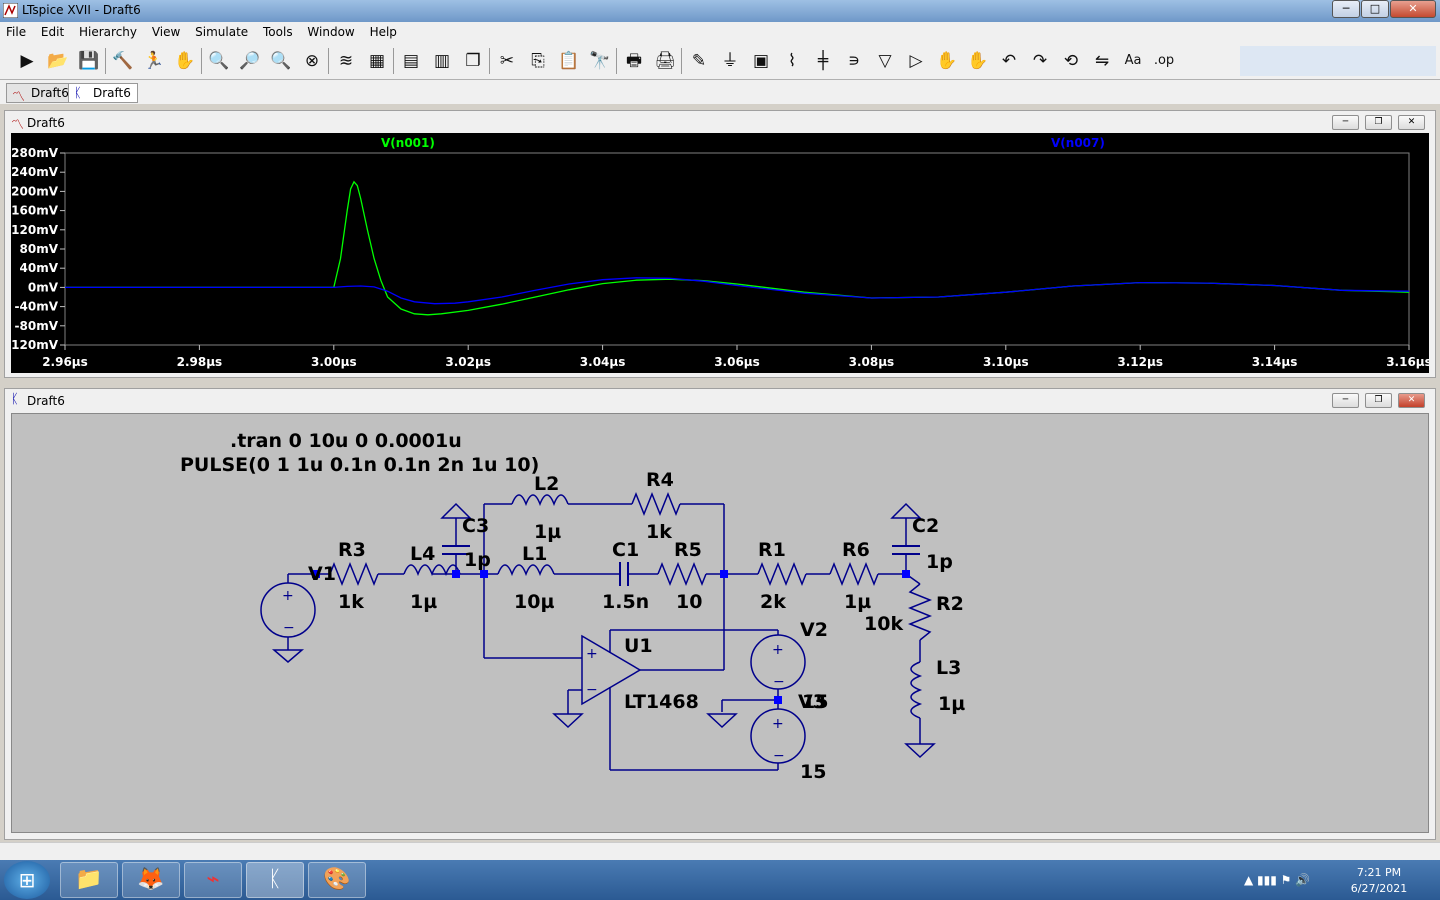 The image size is (1440, 900). What do you see at coordinates (359, 465) in the screenshot?
I see `pulse-directive: PULSE(0 1 1u 0.1n 0.1n 2n 1u 10)` at bounding box center [359, 465].